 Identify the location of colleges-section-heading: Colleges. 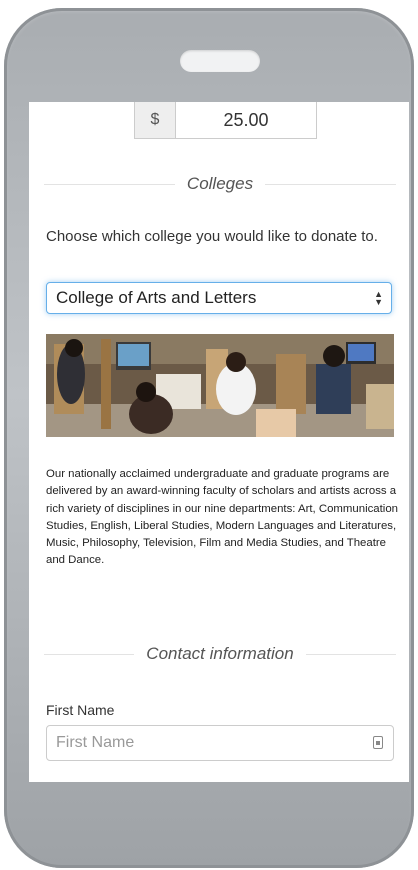
(220, 184).